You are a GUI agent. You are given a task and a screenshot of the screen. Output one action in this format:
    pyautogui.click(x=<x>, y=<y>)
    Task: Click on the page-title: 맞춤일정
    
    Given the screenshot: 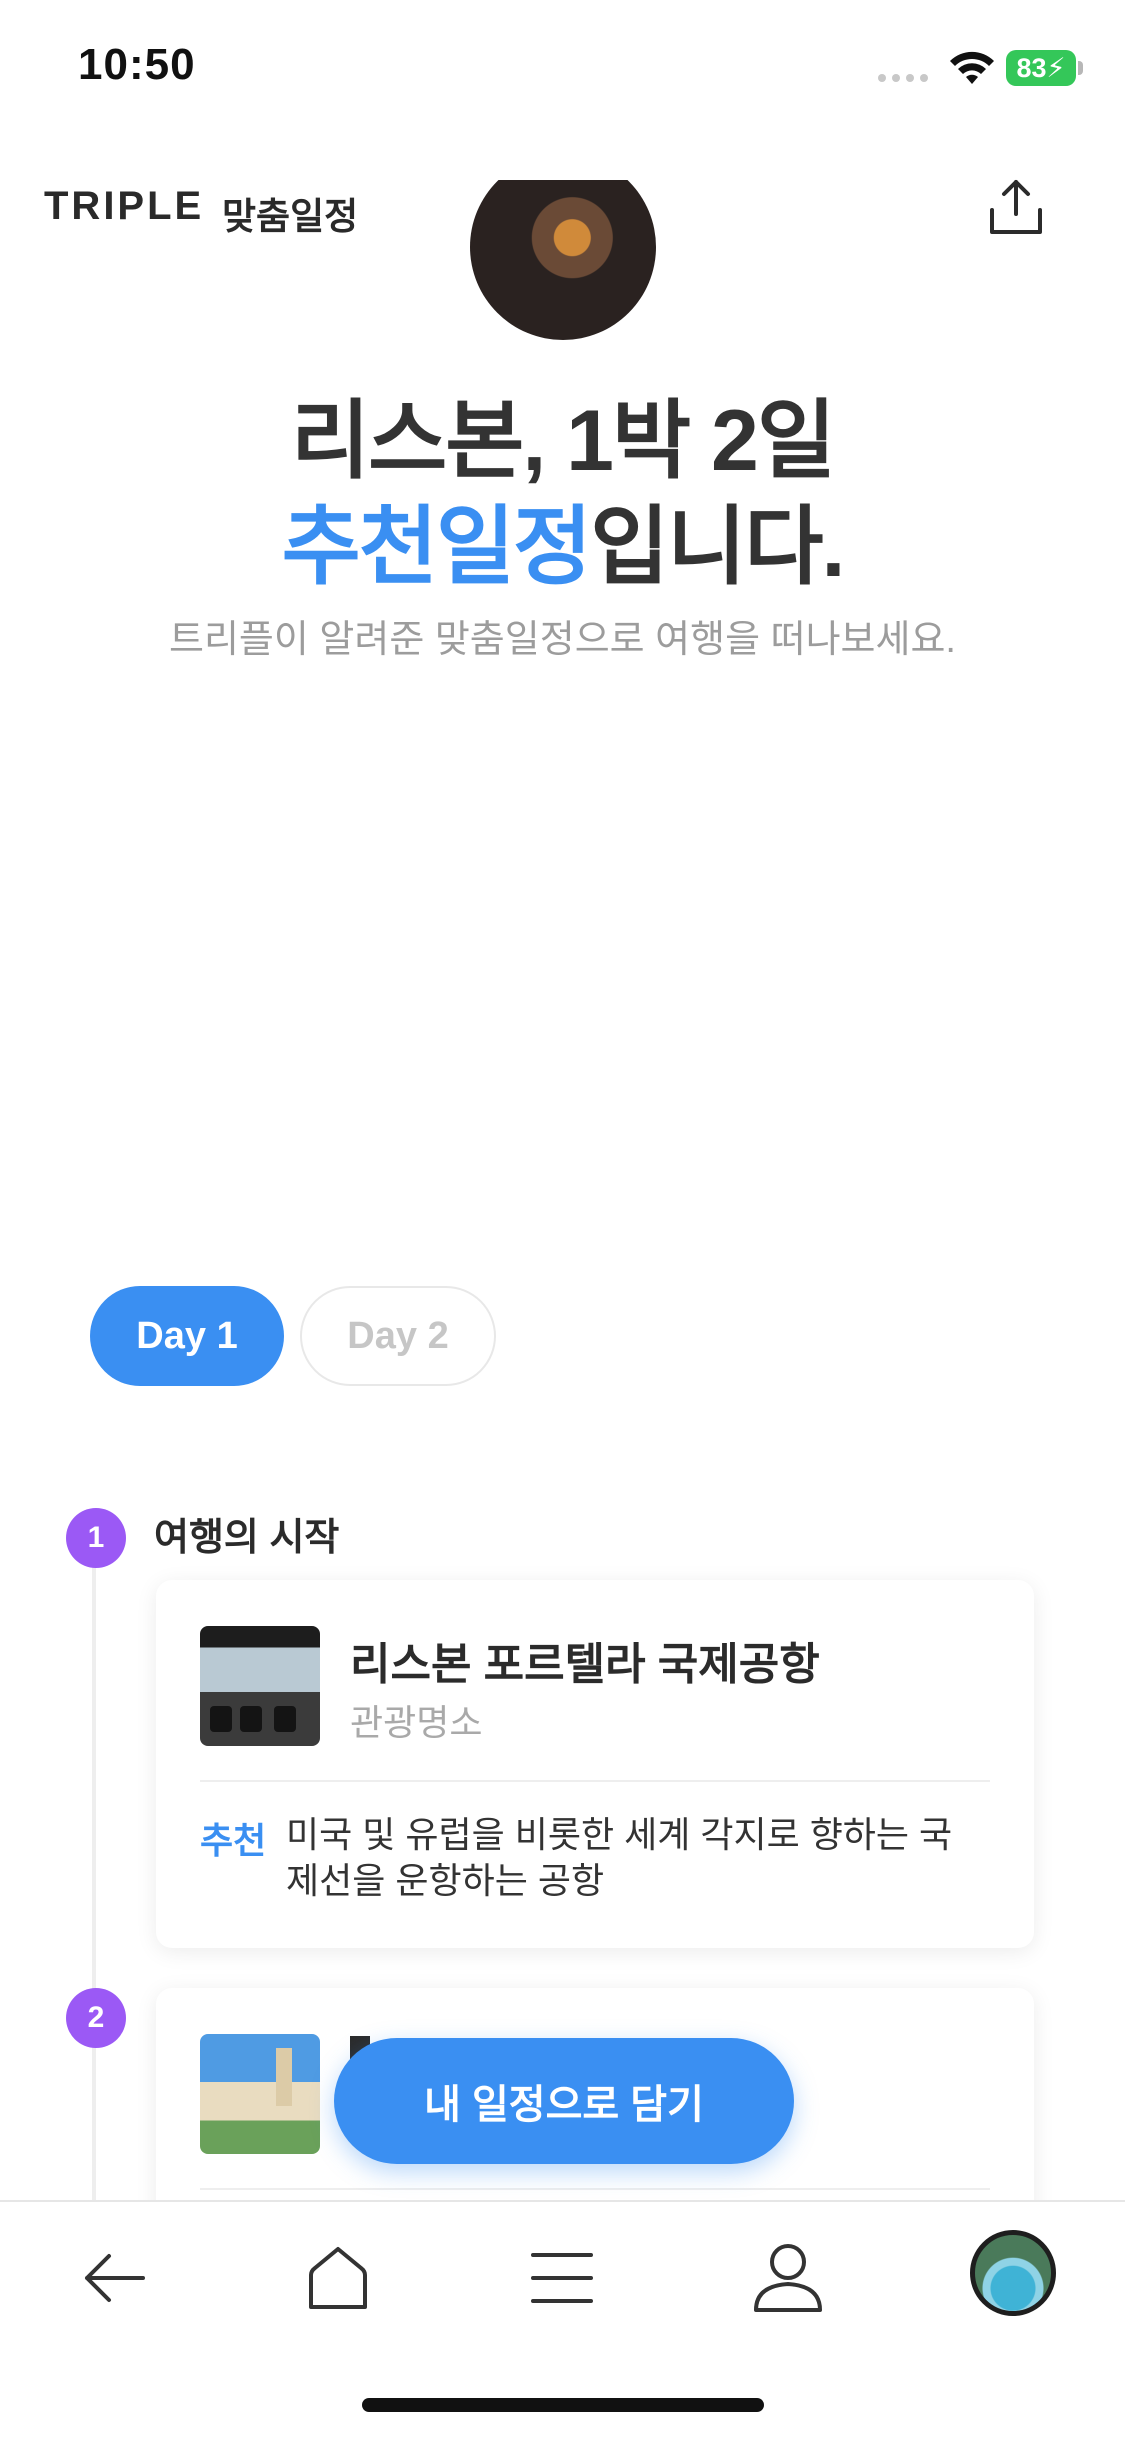 What is the action you would take?
    pyautogui.click(x=290, y=216)
    